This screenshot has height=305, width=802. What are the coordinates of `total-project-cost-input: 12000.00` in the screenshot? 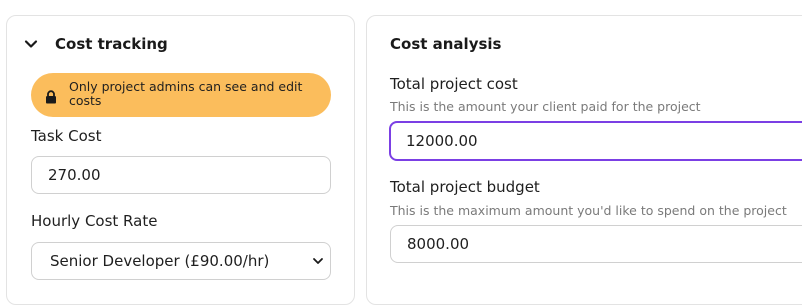 It's located at (595, 141).